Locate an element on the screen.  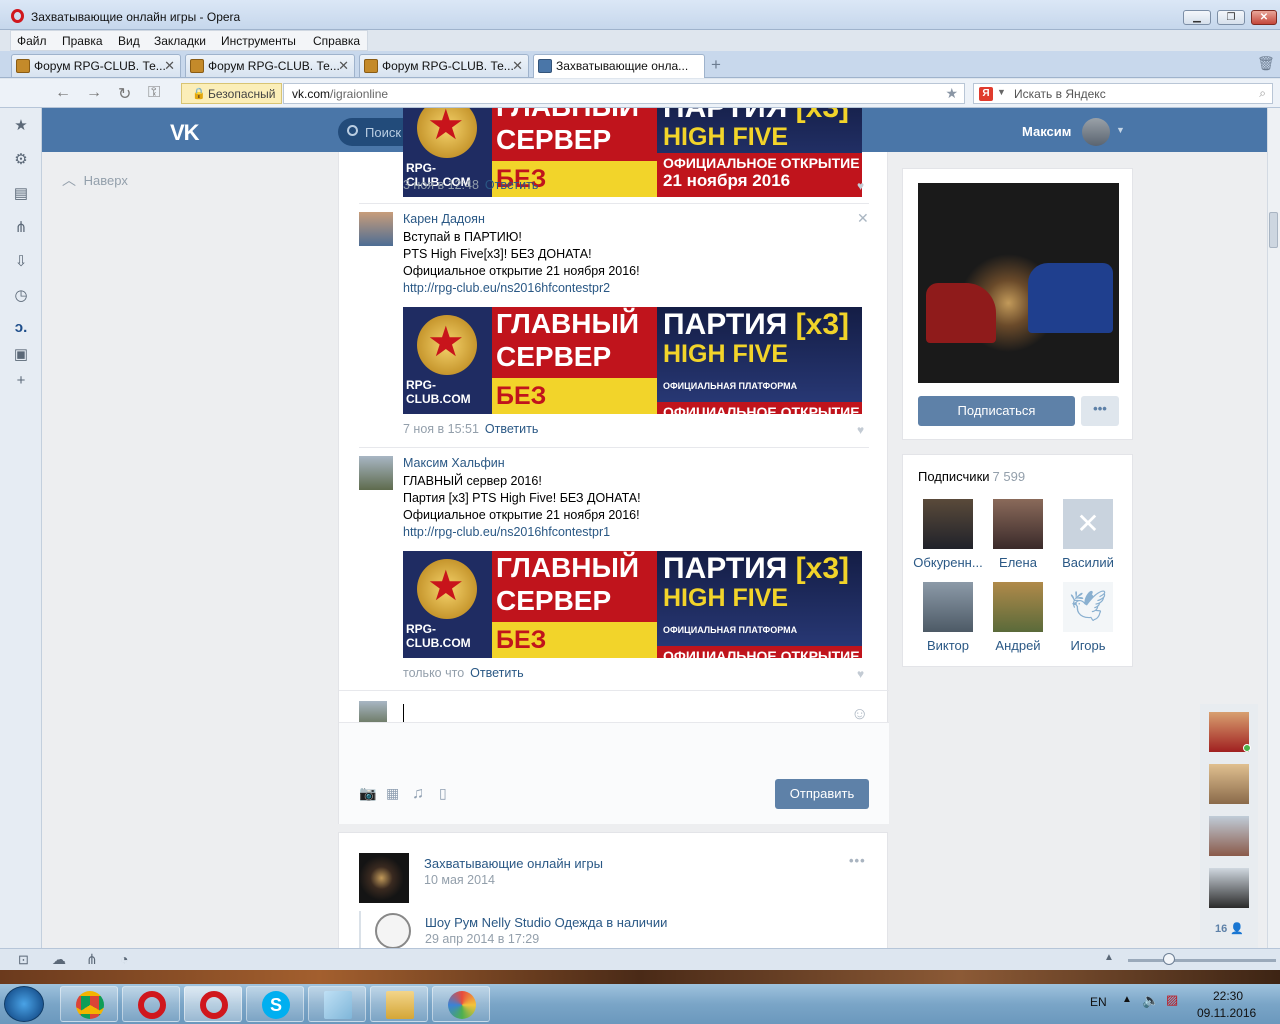
tab-forum-1: Форум RPG-CLUB. Те... ✕ is located at coordinates (96, 65).